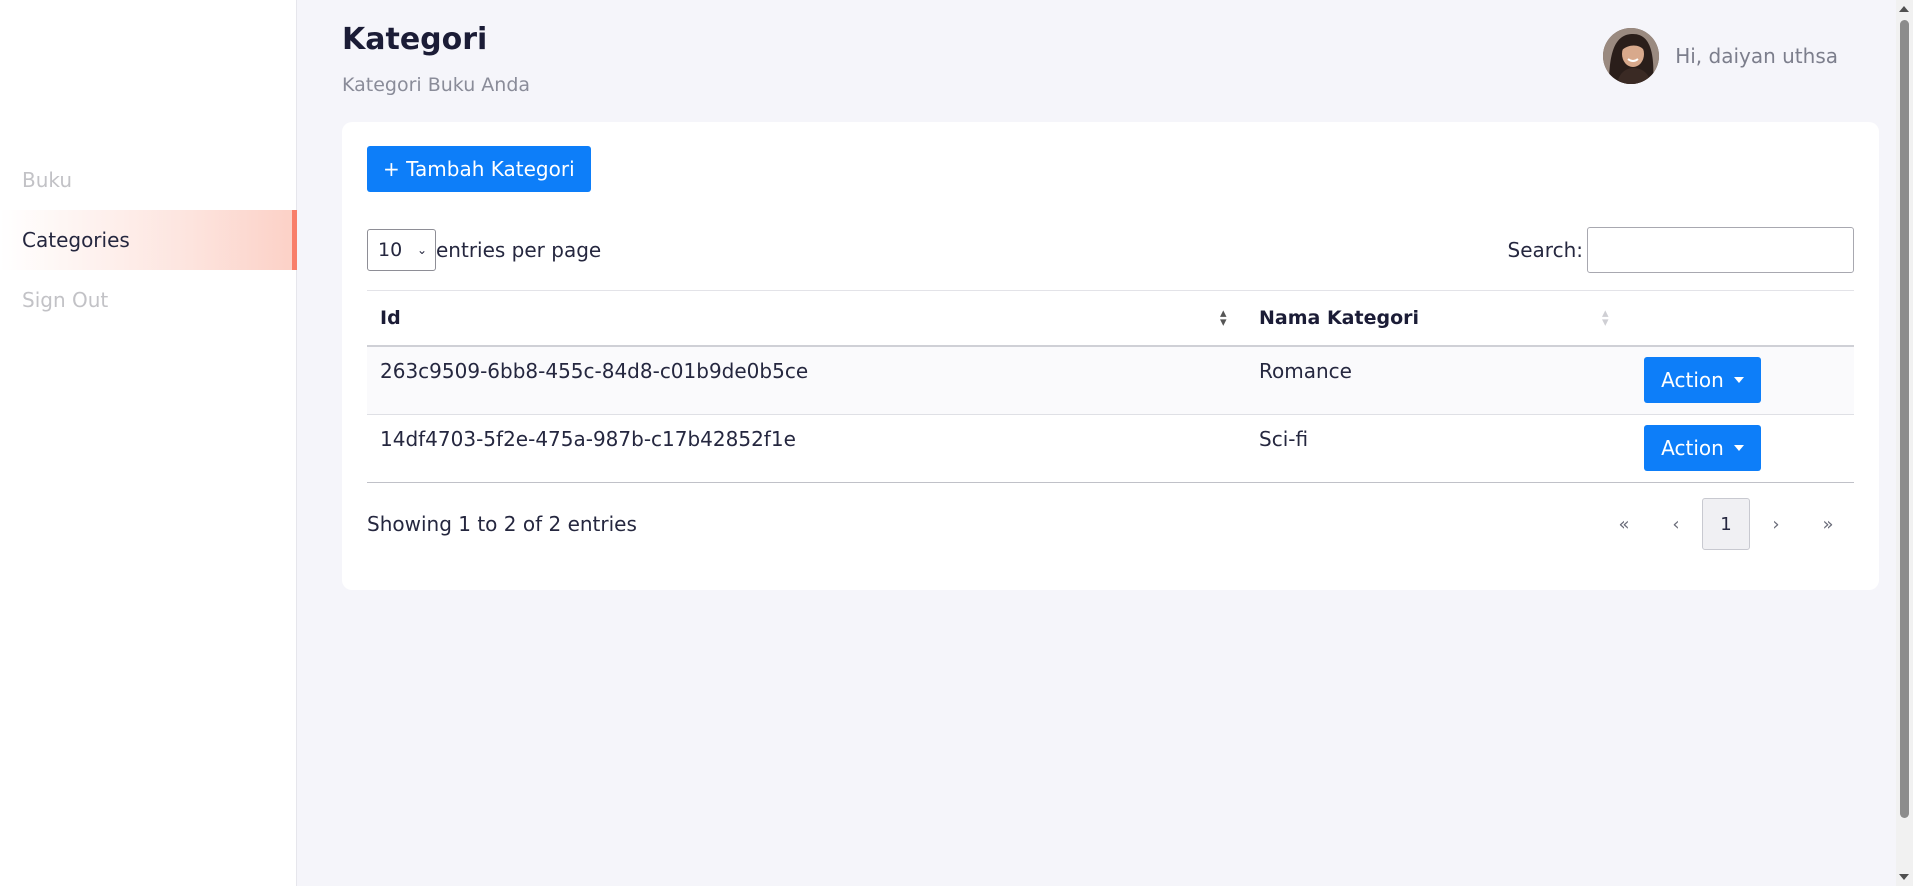  I want to click on sort-desc-icon: ▴ ▾, so click(1223, 318).